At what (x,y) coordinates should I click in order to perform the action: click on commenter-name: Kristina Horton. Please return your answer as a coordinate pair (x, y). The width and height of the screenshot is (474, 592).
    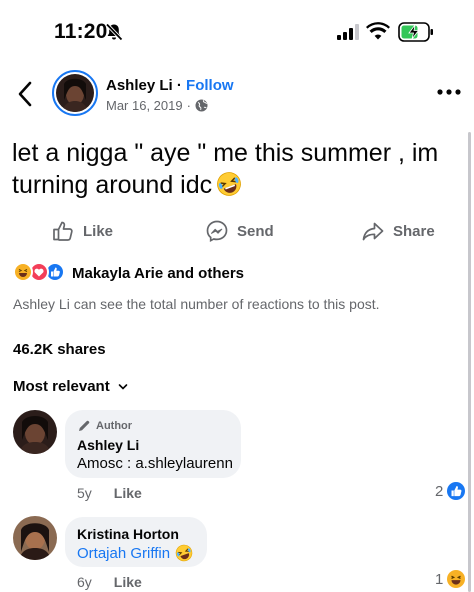
    Looking at the image, I should click on (136, 534).